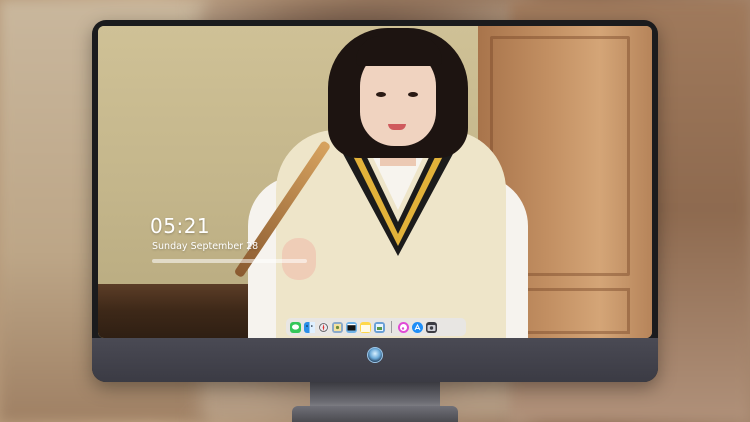 The height and width of the screenshot is (422, 750). Describe the element at coordinates (337, 327) in the screenshot. I see `photo-app-icon` at that location.